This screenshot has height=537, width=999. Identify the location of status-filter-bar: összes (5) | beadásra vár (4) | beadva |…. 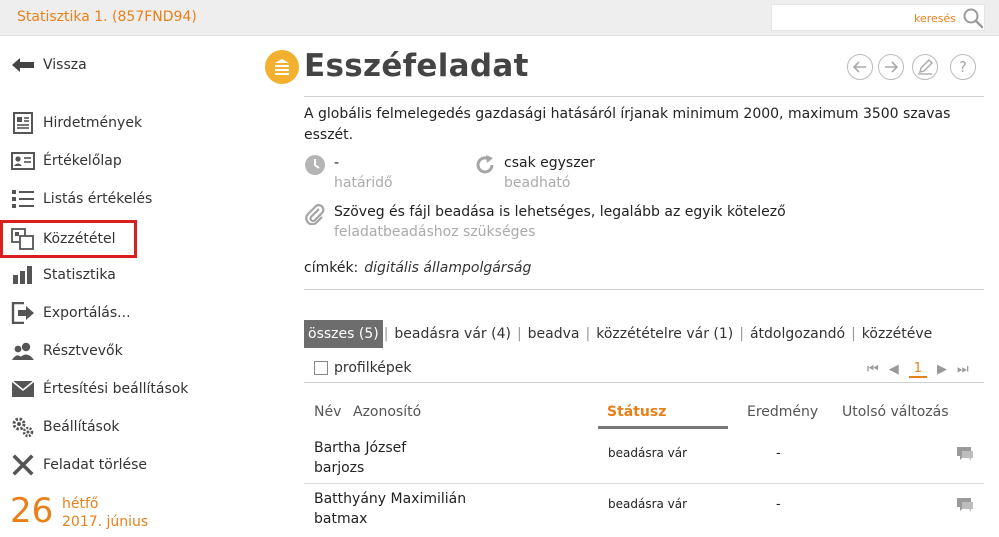
(620, 334).